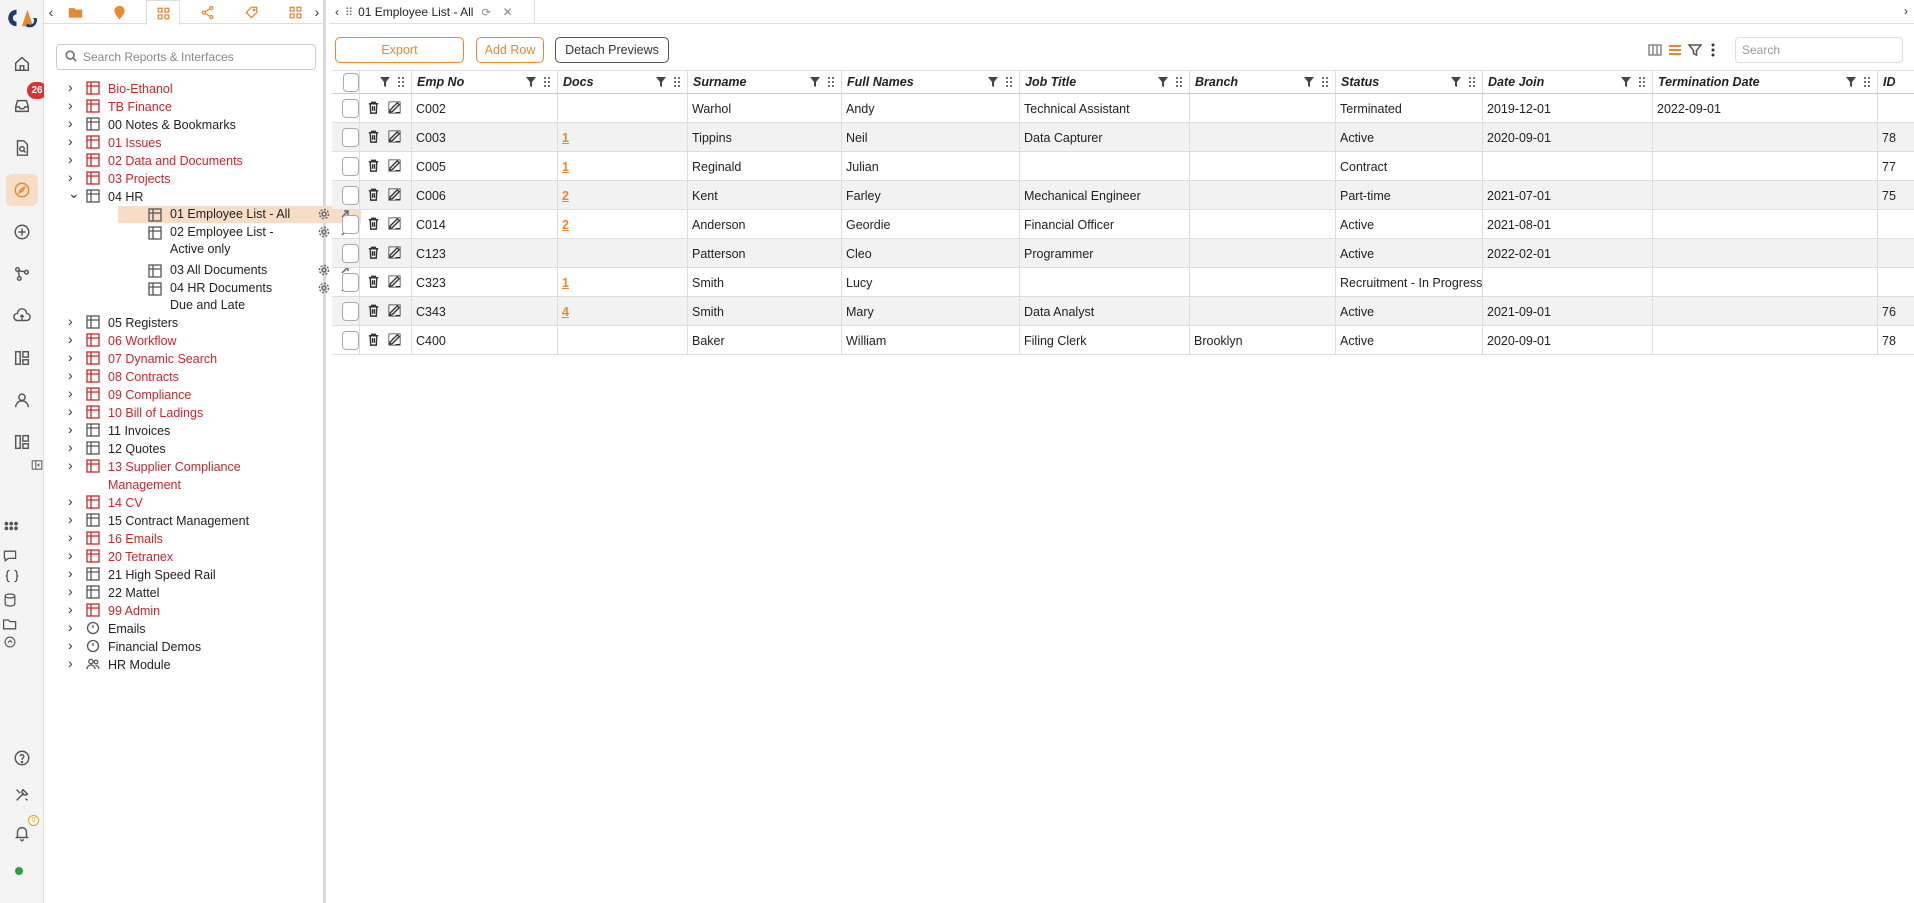 The height and width of the screenshot is (903, 1914). I want to click on tree-item: › 16 Emails, so click(193, 538).